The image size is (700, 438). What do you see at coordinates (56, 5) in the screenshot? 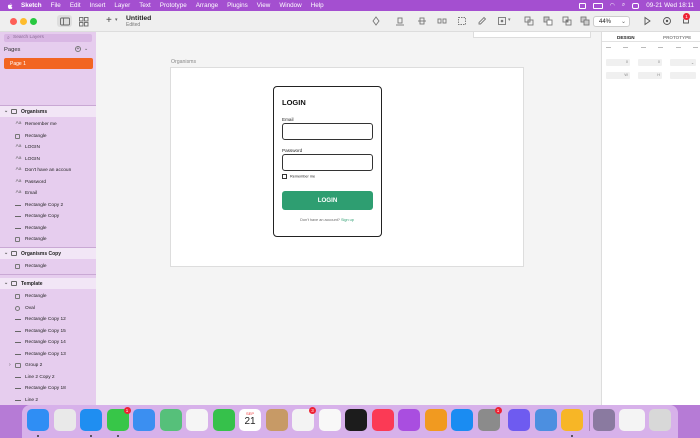
I see `menu-file: File` at bounding box center [56, 5].